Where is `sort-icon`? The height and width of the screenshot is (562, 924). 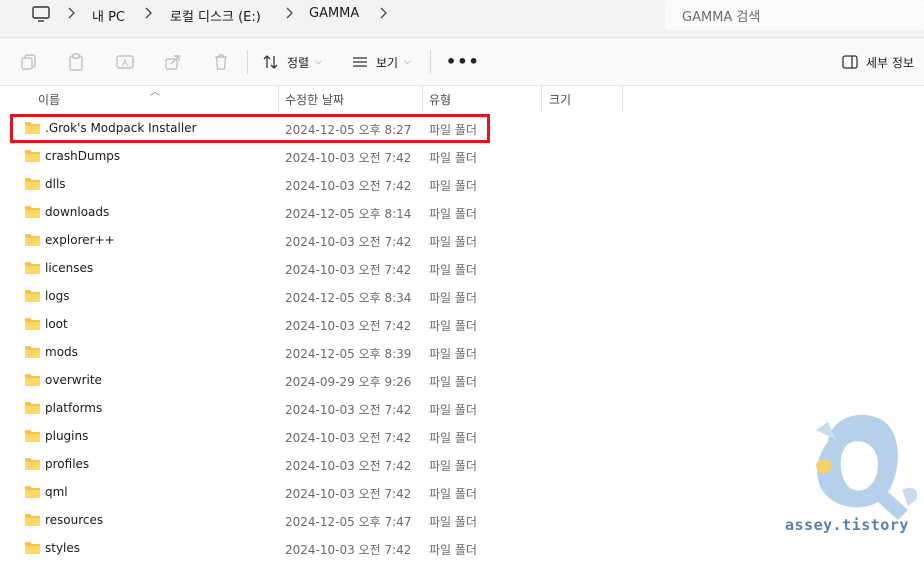 sort-icon is located at coordinates (270, 62).